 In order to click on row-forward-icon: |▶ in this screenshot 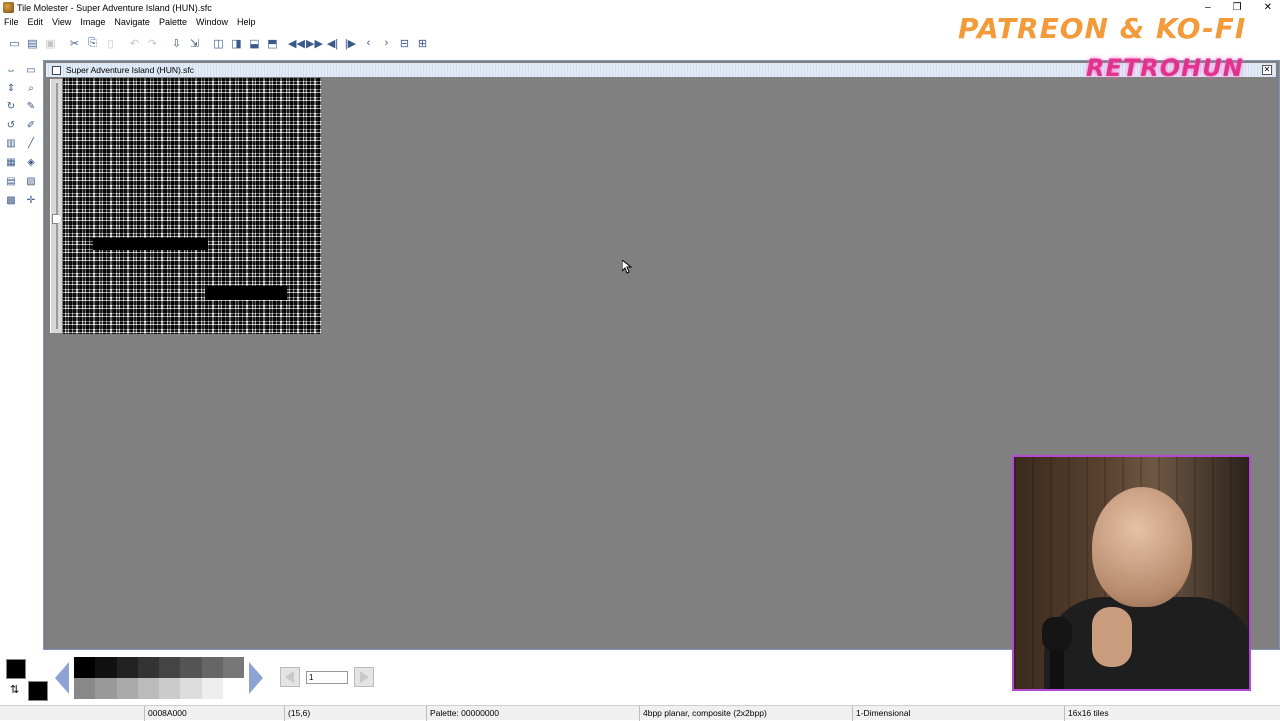, I will do `click(350, 43)`.